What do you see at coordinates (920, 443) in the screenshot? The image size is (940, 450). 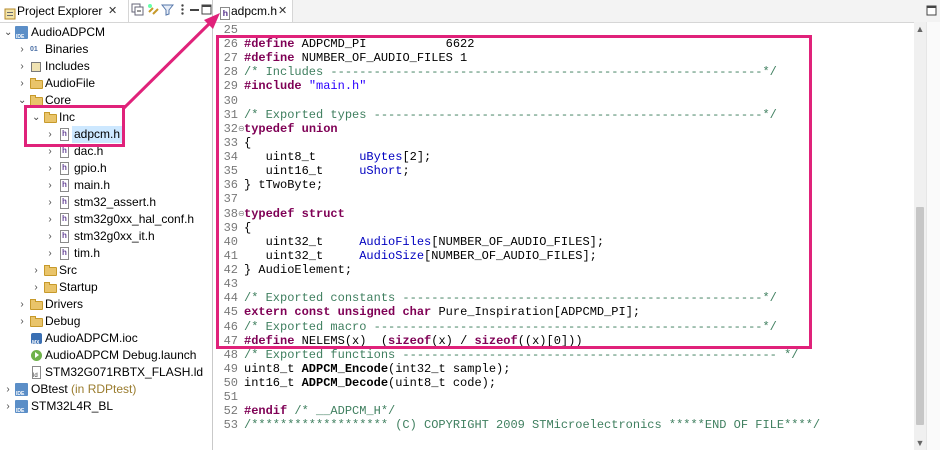 I see `scroll-down-icon: ▼` at bounding box center [920, 443].